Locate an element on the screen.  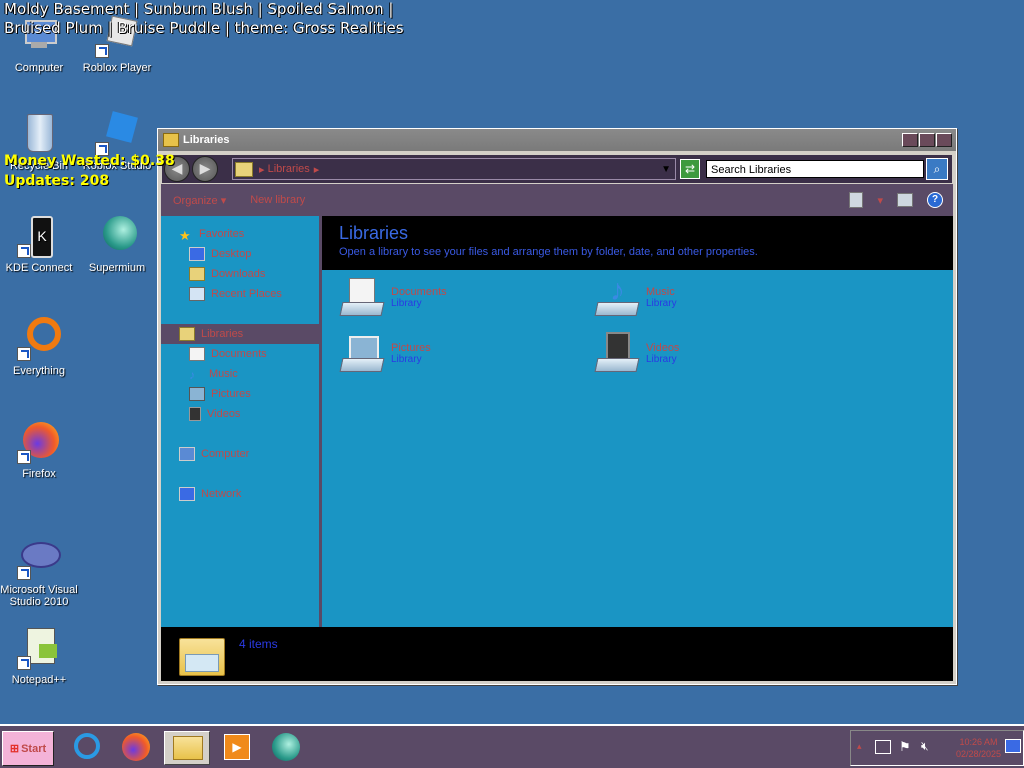
volume-muted-icon: 🔇︎ is located at coordinates (925, 746).